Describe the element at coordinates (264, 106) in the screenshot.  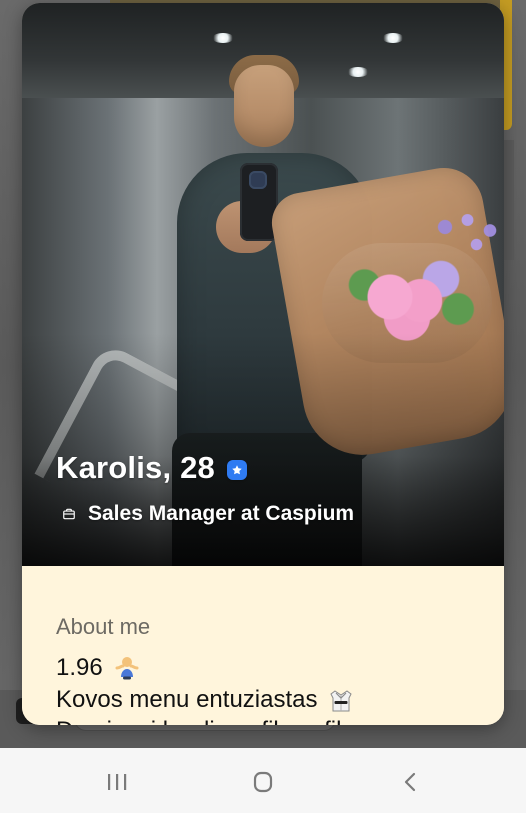
I see `photo-head` at that location.